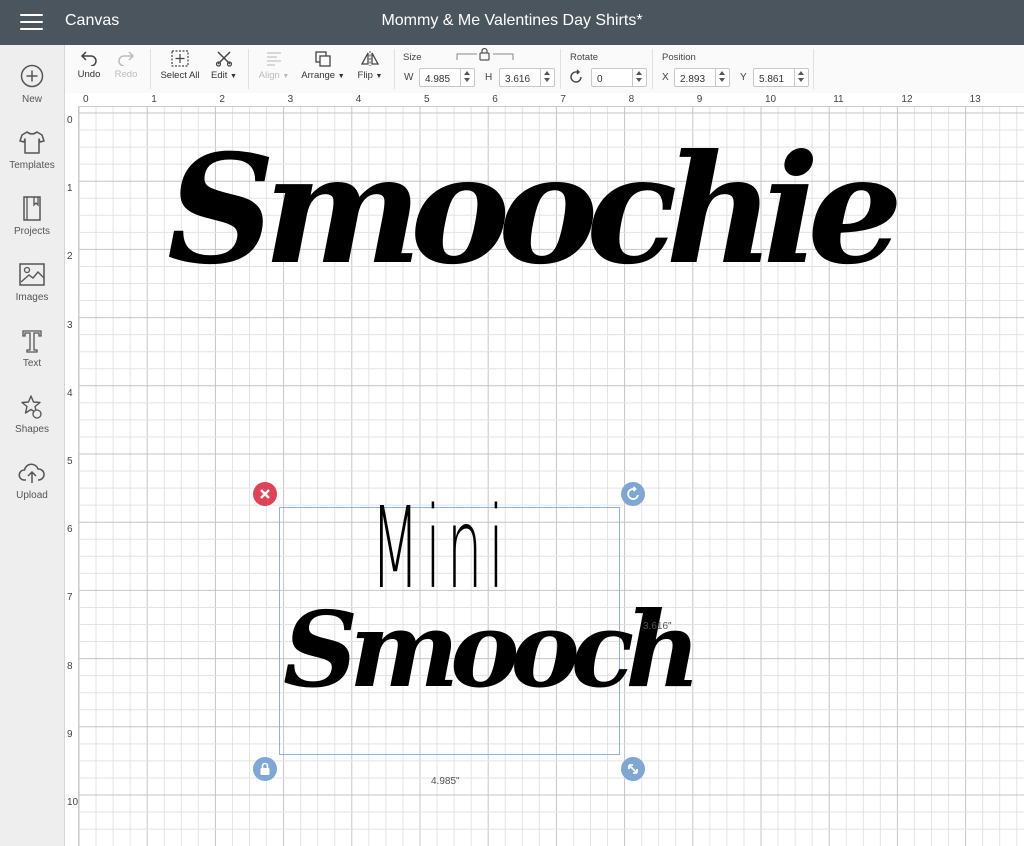  I want to click on ruler-top-number: 12, so click(907, 99).